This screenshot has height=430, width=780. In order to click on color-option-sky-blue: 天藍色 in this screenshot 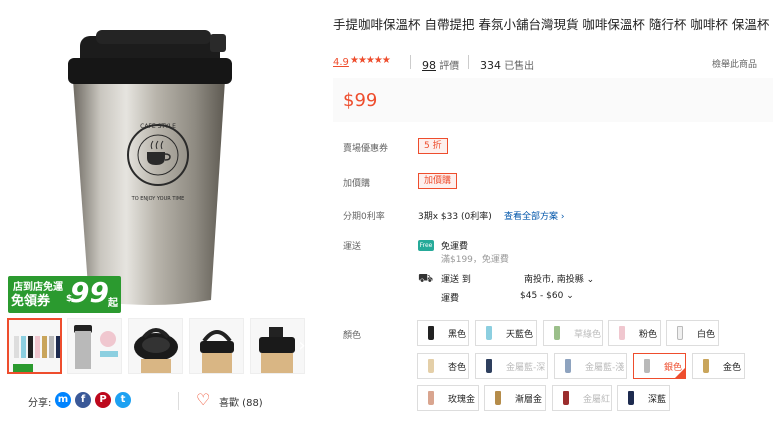, I will do `click(506, 333)`.